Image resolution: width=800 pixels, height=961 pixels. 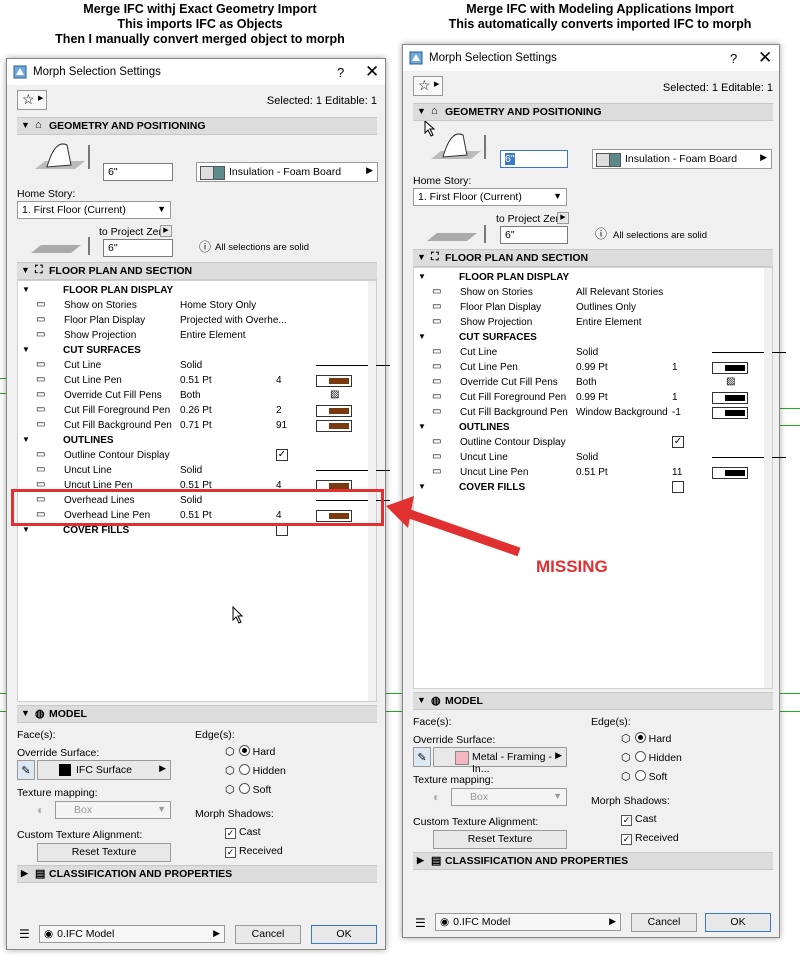 What do you see at coordinates (422, 276) in the screenshot?
I see `collapse-triangle-icon: ▼` at bounding box center [422, 276].